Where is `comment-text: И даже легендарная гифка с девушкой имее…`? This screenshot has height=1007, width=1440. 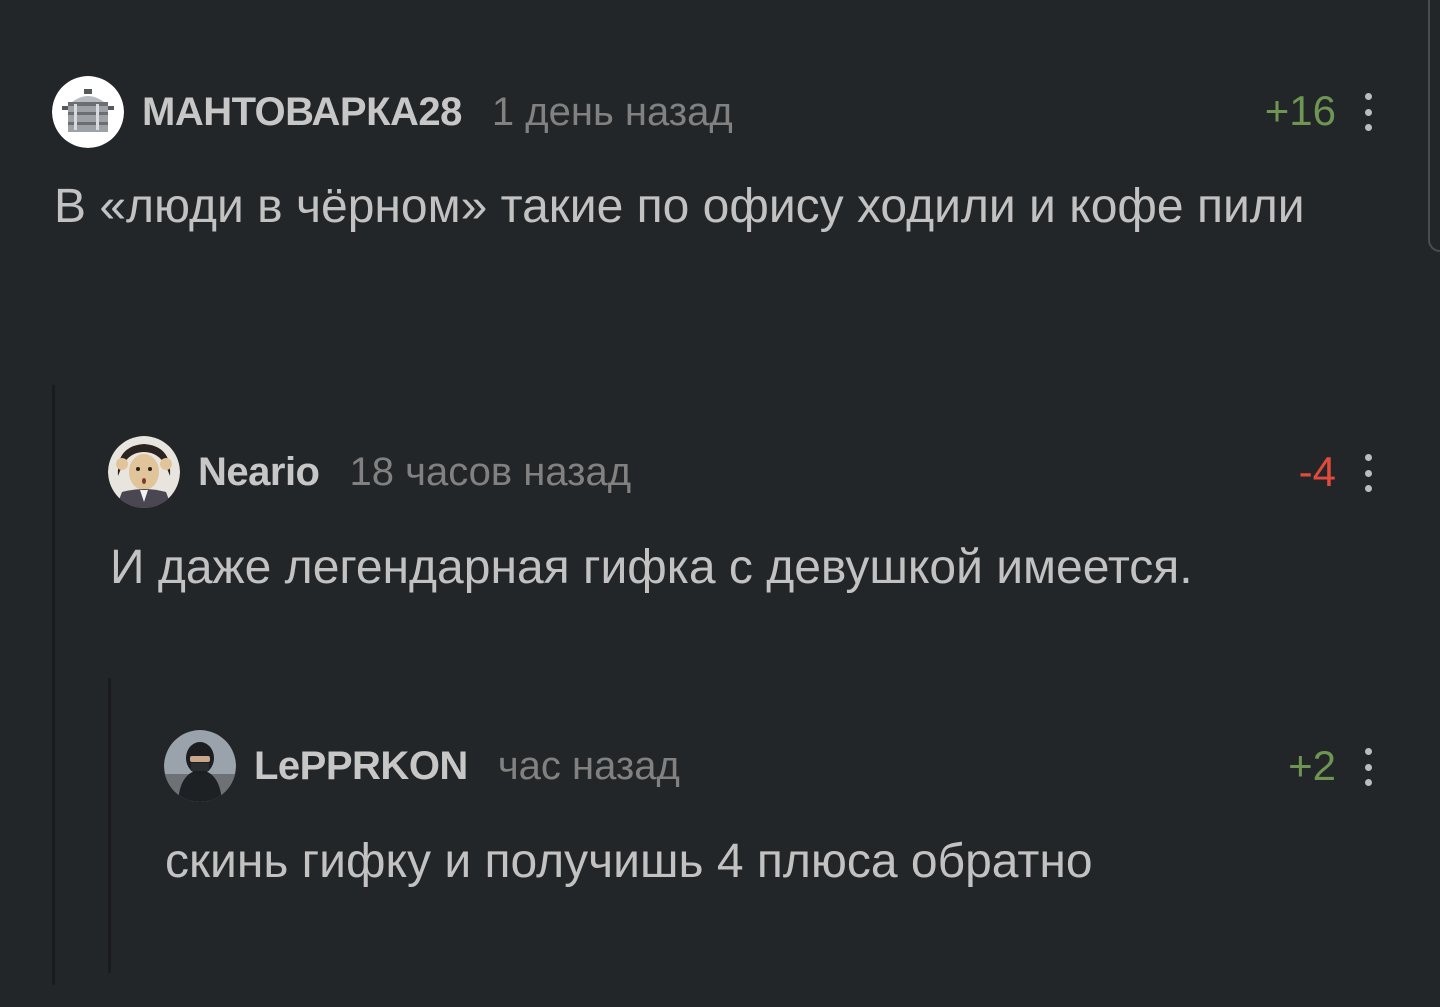 comment-text: И даже легендарная гифка с девушкой имее… is located at coordinates (651, 567).